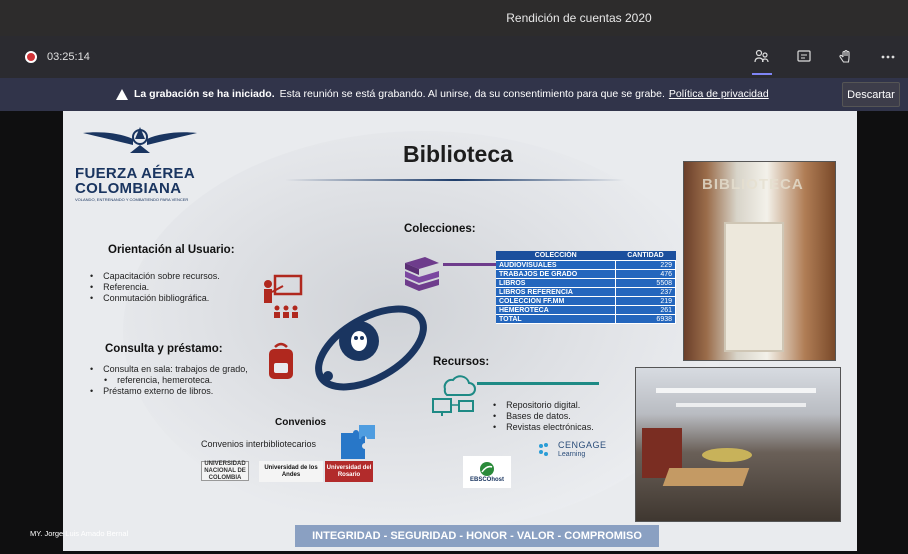 The width and height of the screenshot is (908, 554). What do you see at coordinates (825, 57) in the screenshot?
I see `call-actions` at bounding box center [825, 57].